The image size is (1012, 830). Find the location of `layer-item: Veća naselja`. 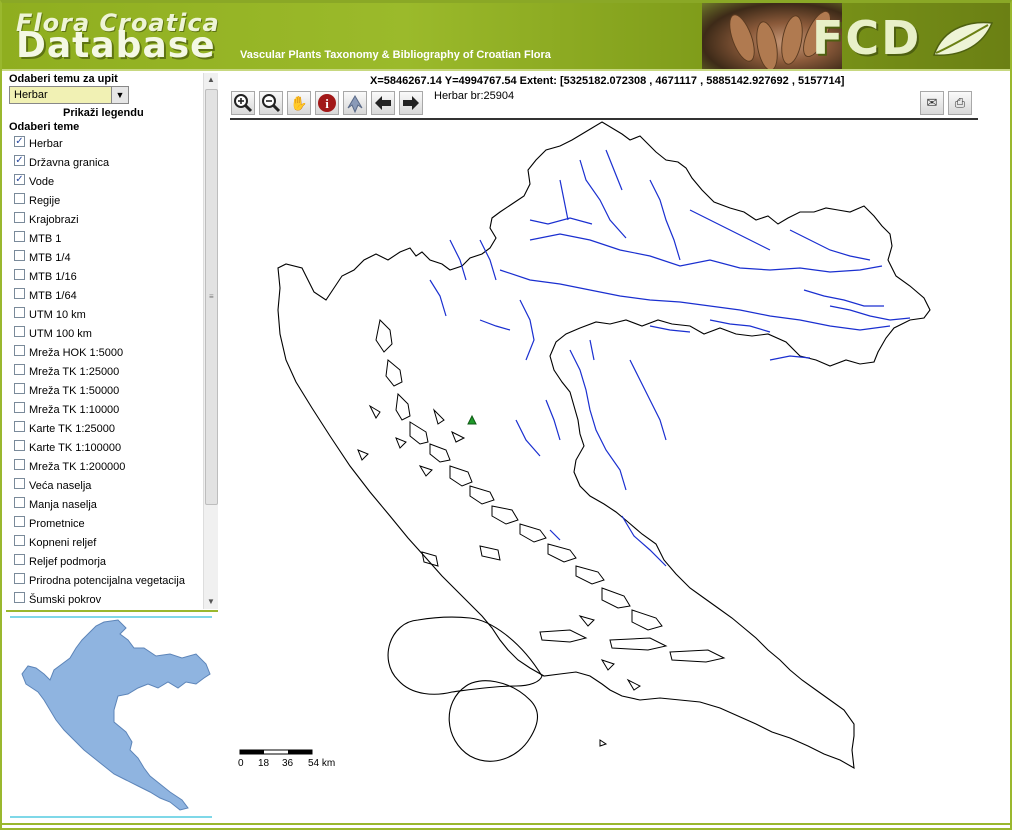

layer-item: Veća naselja is located at coordinates (107, 485).